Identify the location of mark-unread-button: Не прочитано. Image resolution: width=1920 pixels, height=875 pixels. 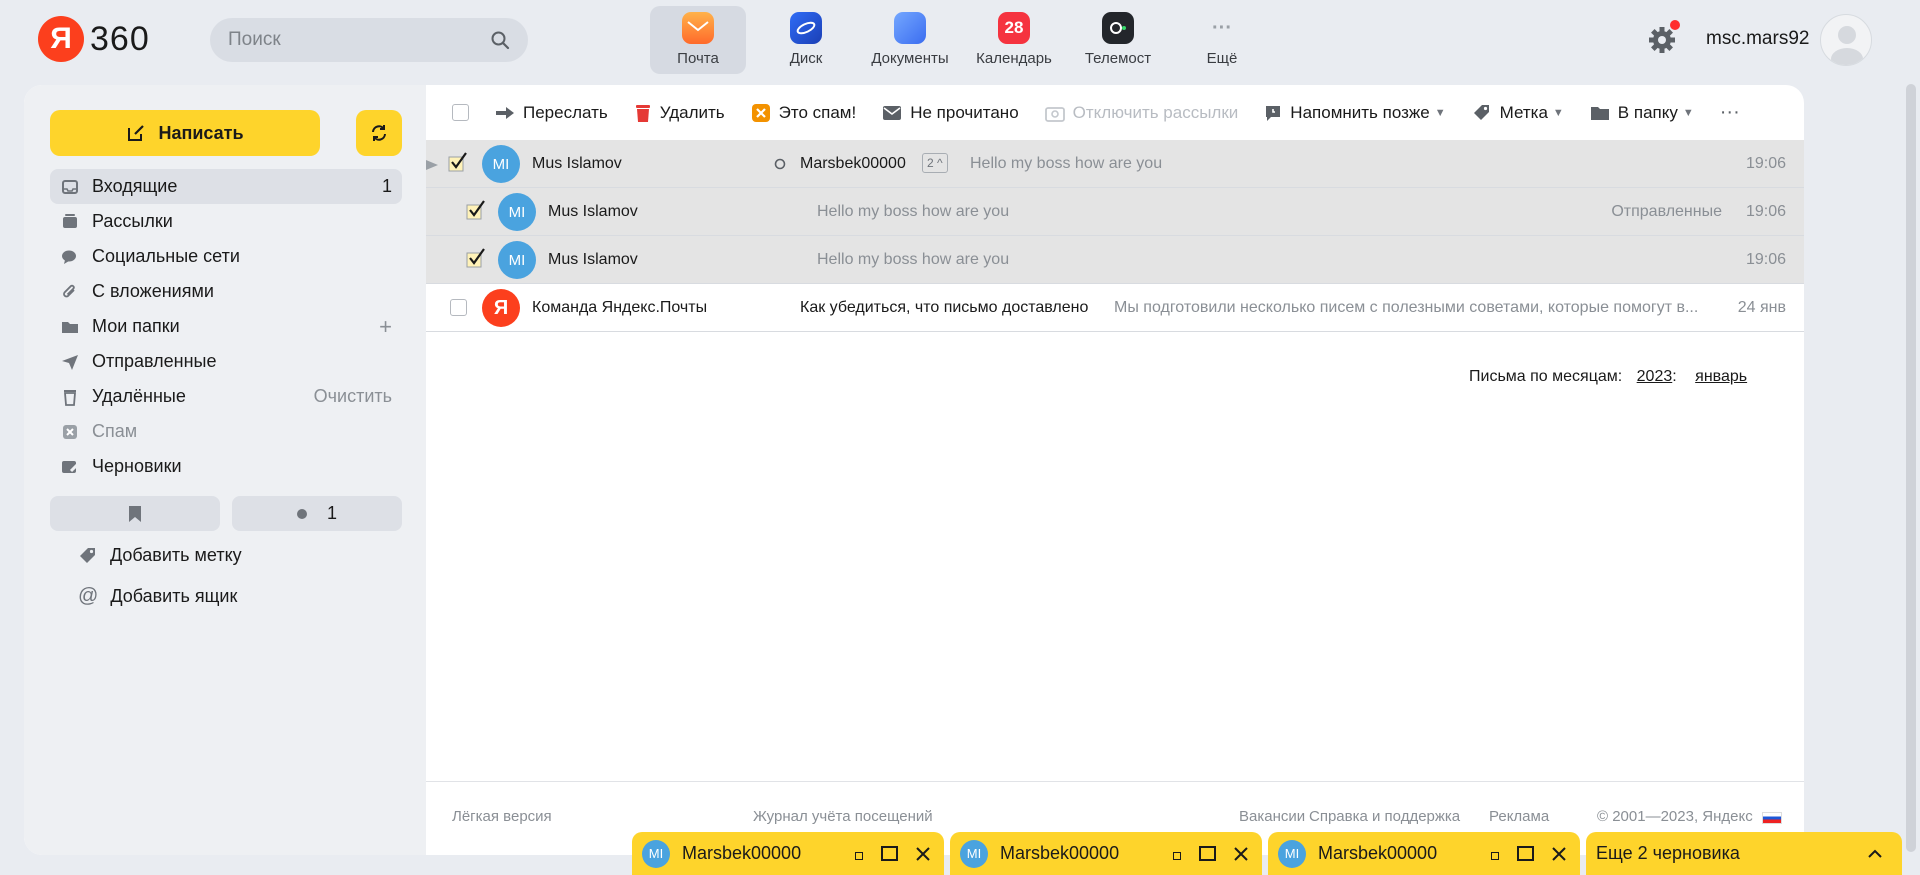
(950, 113).